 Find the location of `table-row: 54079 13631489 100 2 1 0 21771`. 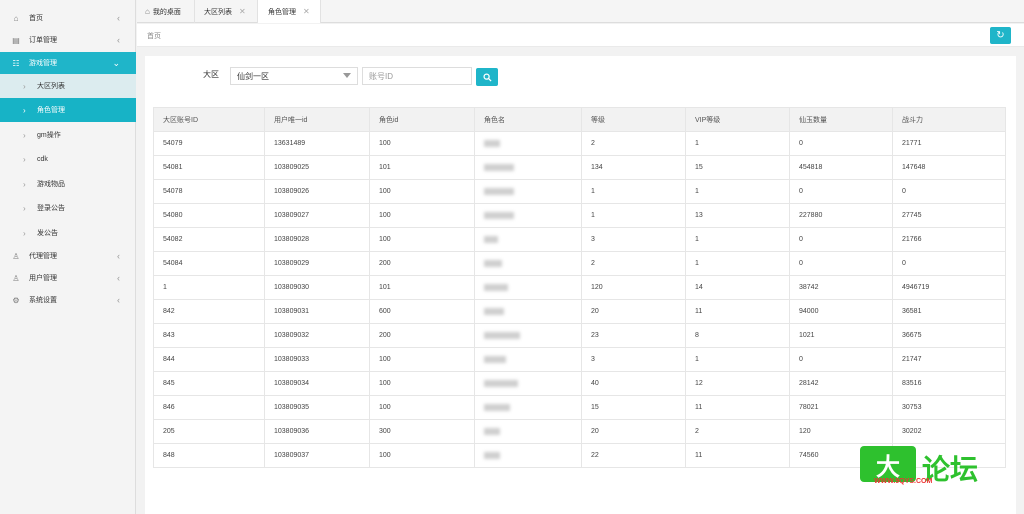

table-row: 54079 13631489 100 2 1 0 21771 is located at coordinates (579, 143).